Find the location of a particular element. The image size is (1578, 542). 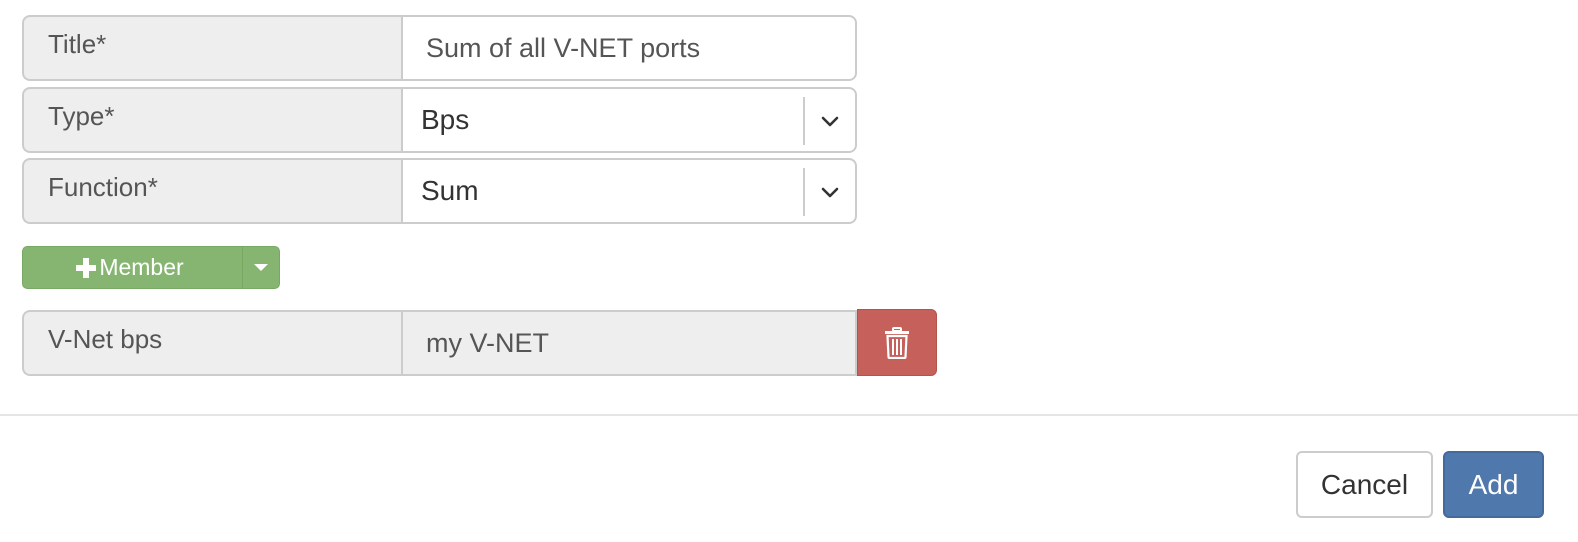

type-label: Type* is located at coordinates (211, 120).